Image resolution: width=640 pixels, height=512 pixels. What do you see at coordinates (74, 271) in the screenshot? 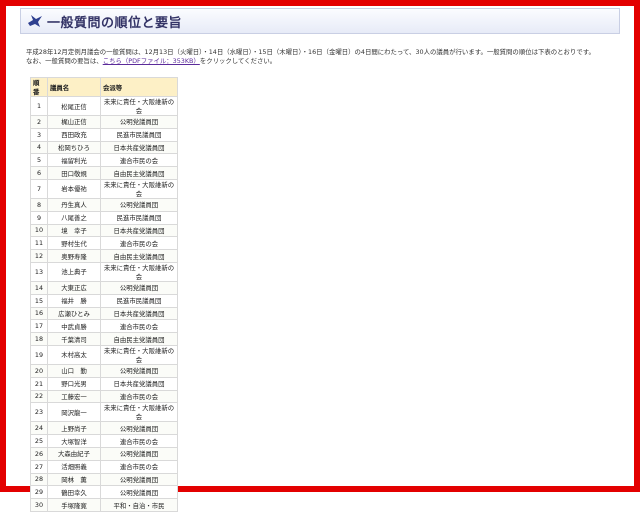
I see `name-cell: 池上典子` at bounding box center [74, 271].